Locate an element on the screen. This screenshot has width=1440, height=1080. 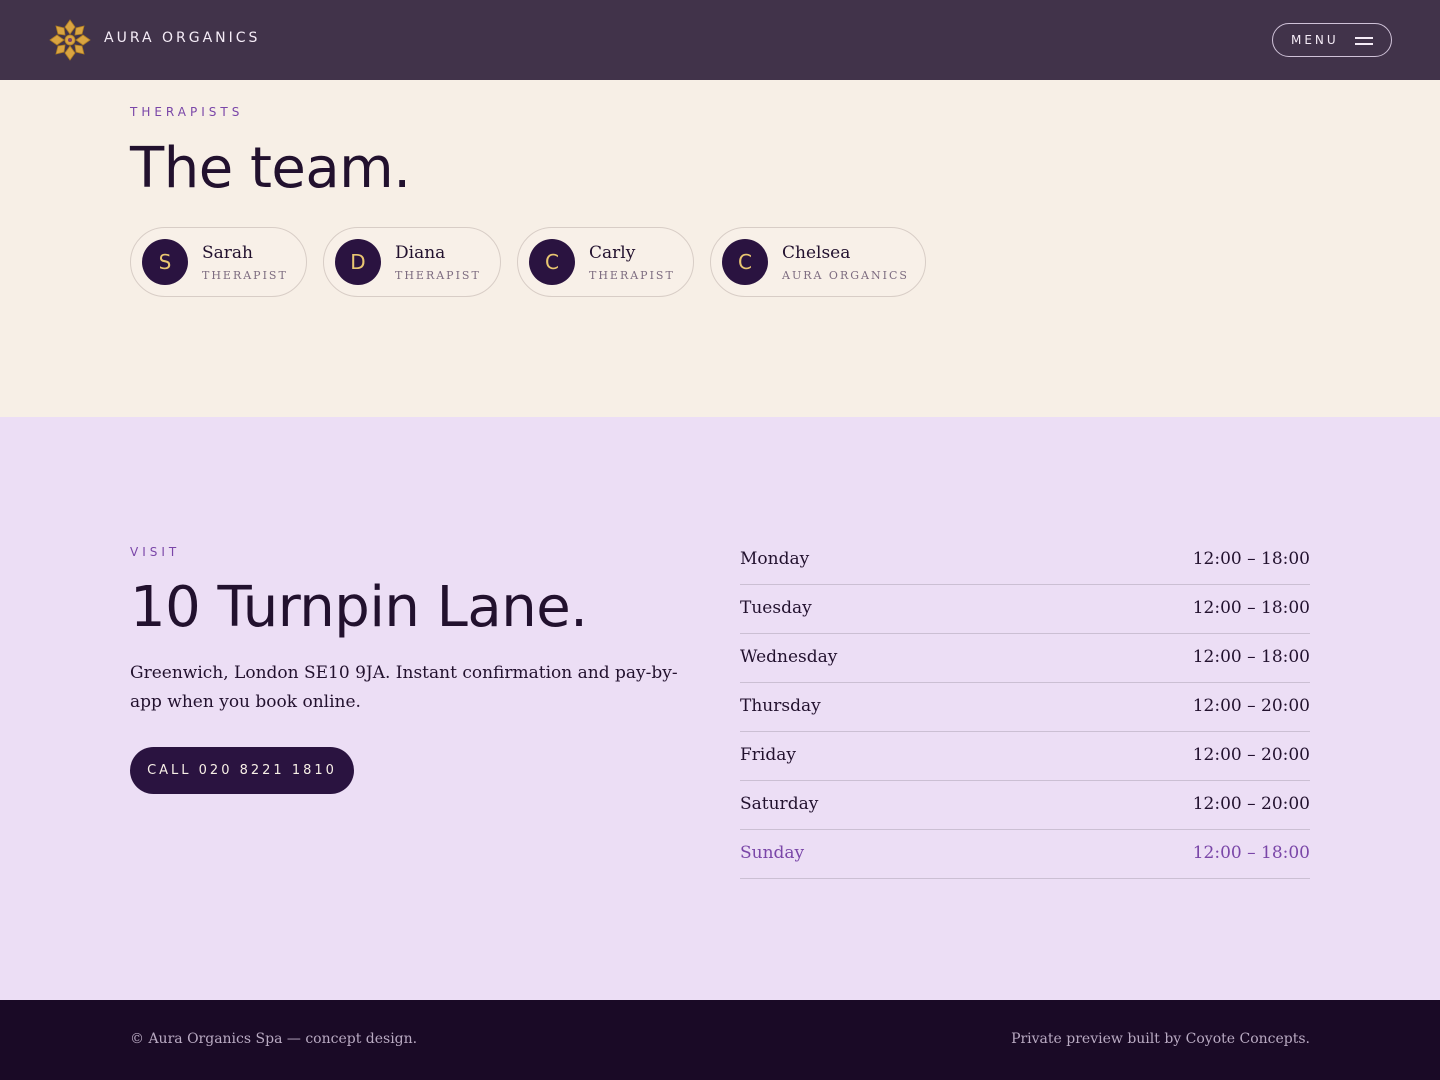
hours-row-thursday: Thursday 12:00 – 20:00 is located at coordinates (1025, 707).